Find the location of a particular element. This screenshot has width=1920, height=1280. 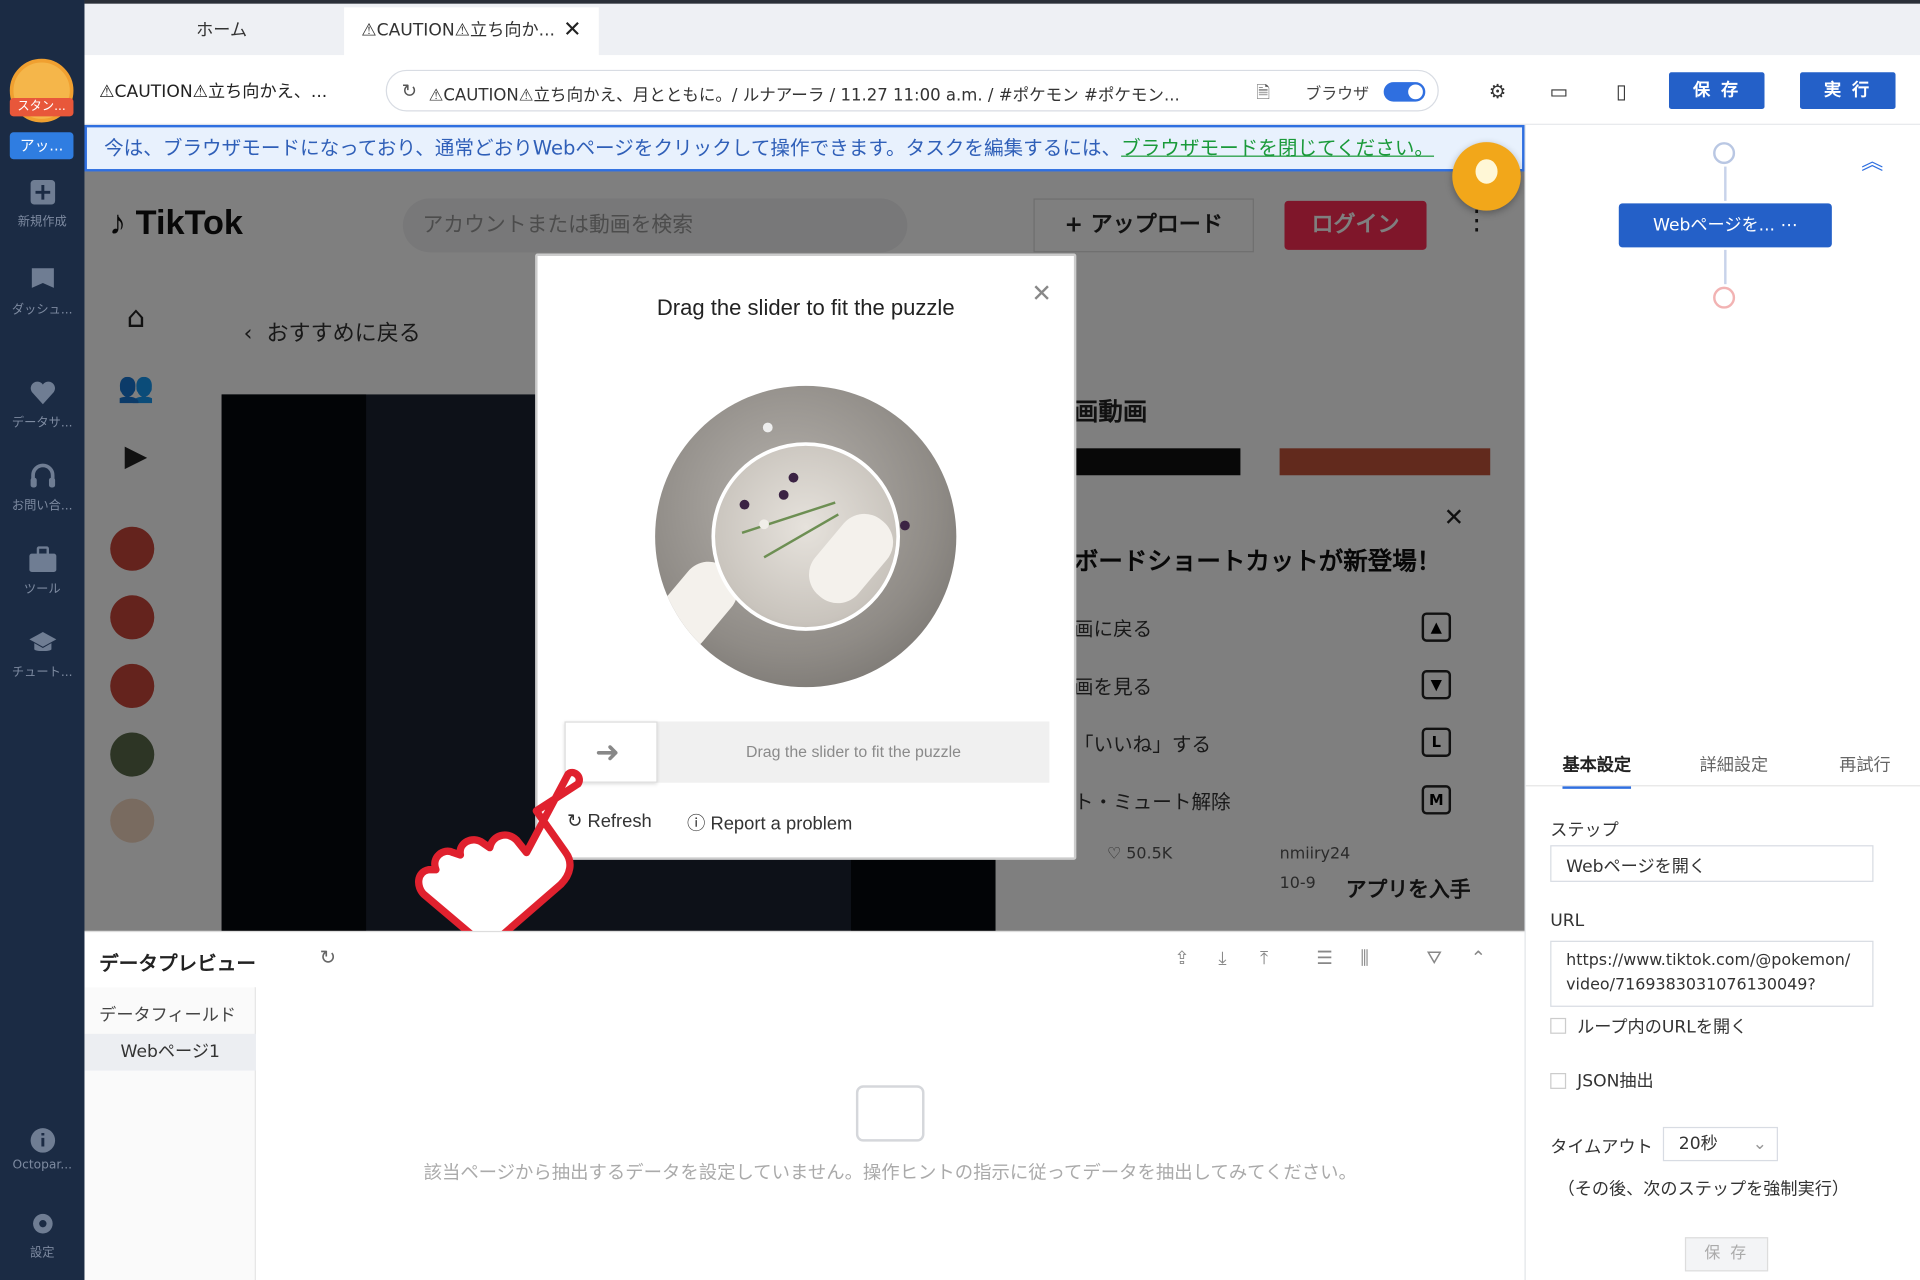

plus-icon is located at coordinates (42, 192).